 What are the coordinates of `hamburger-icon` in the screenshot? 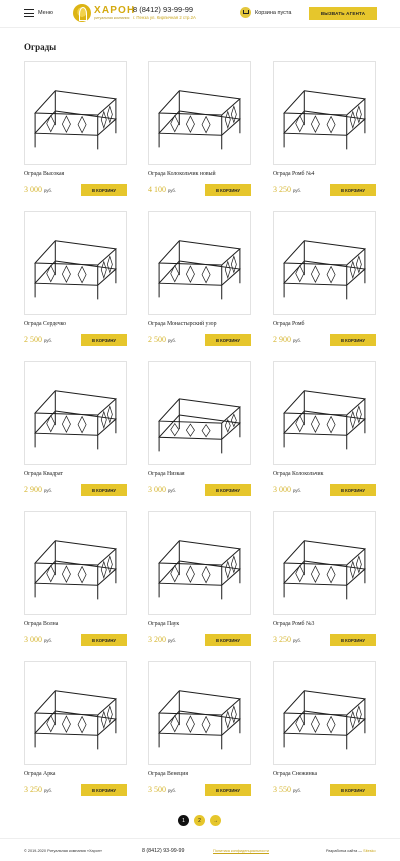 It's located at (29, 13).